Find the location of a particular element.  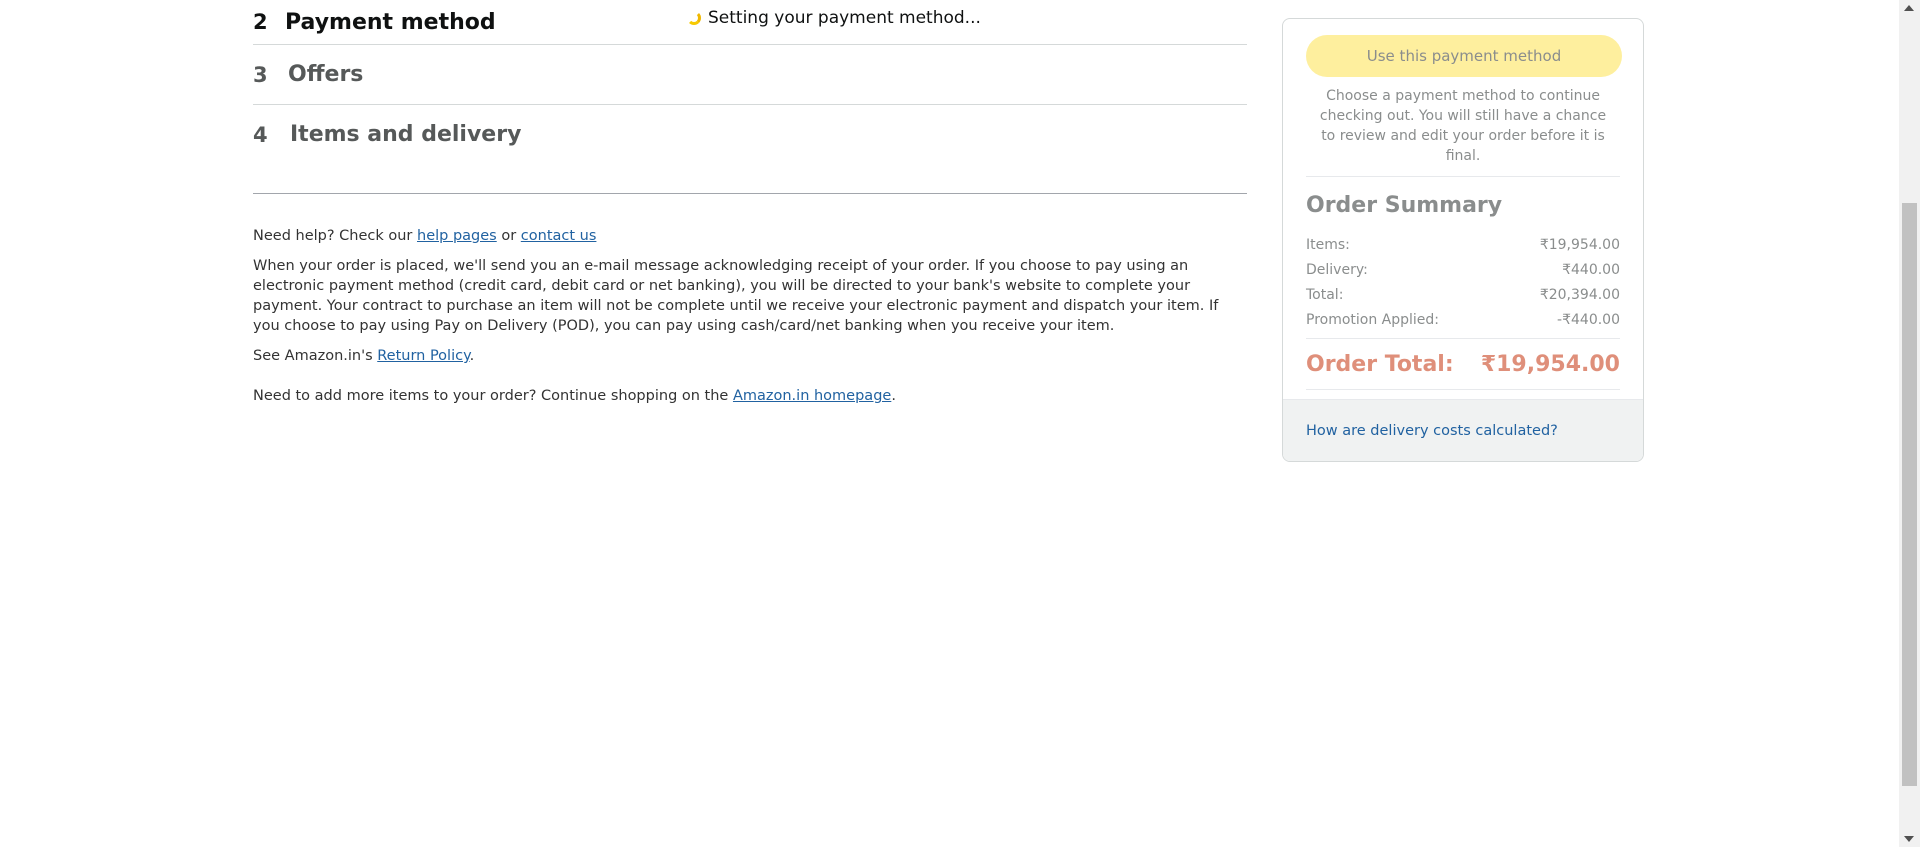

summary-row-promotion: Promotion Applied: -₹440.00 is located at coordinates (1463, 319).